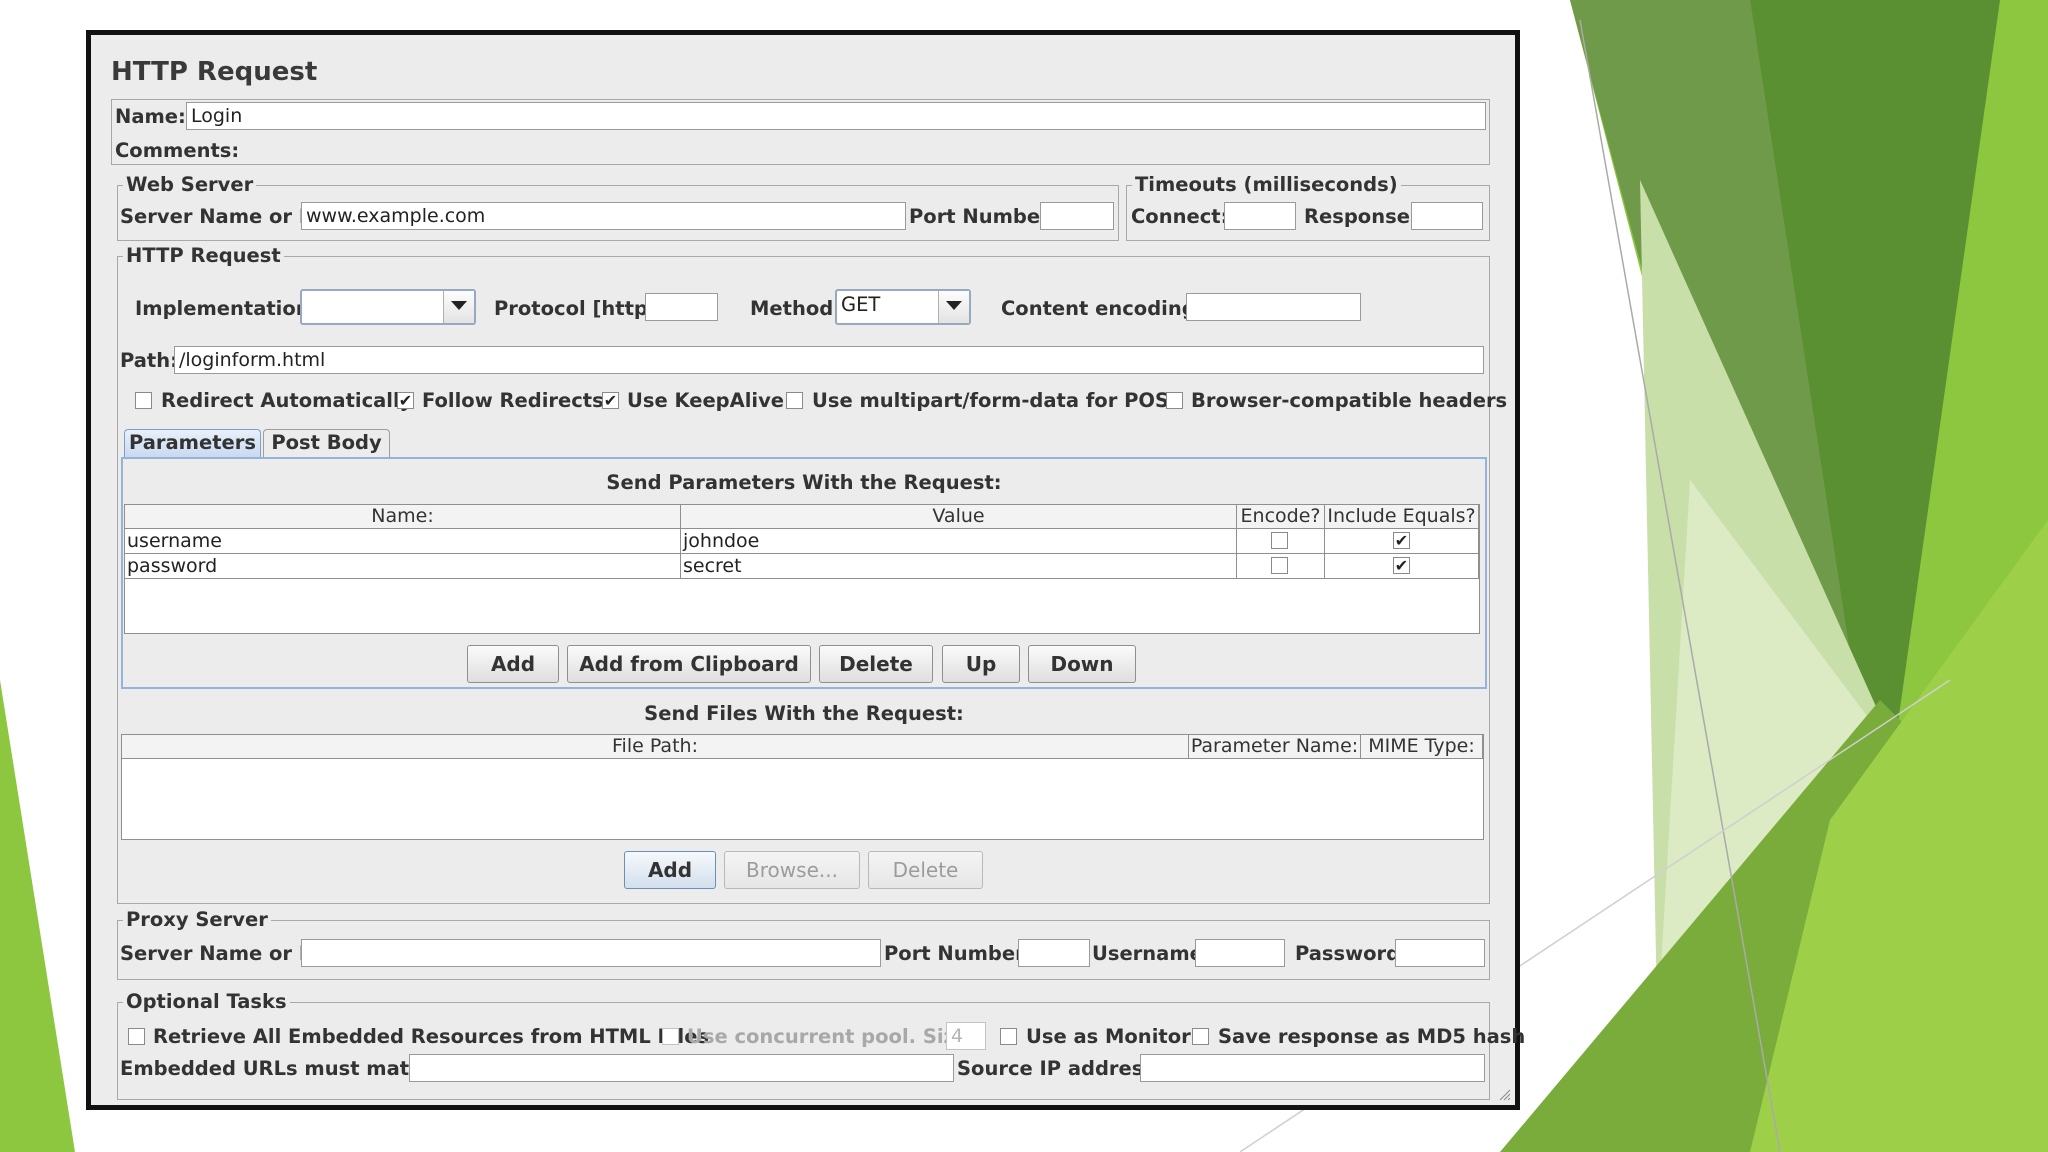 Image resolution: width=2048 pixels, height=1152 pixels. What do you see at coordinates (804, 482) in the screenshot?
I see `send-parameters-heading: Send Parameters With the Request:` at bounding box center [804, 482].